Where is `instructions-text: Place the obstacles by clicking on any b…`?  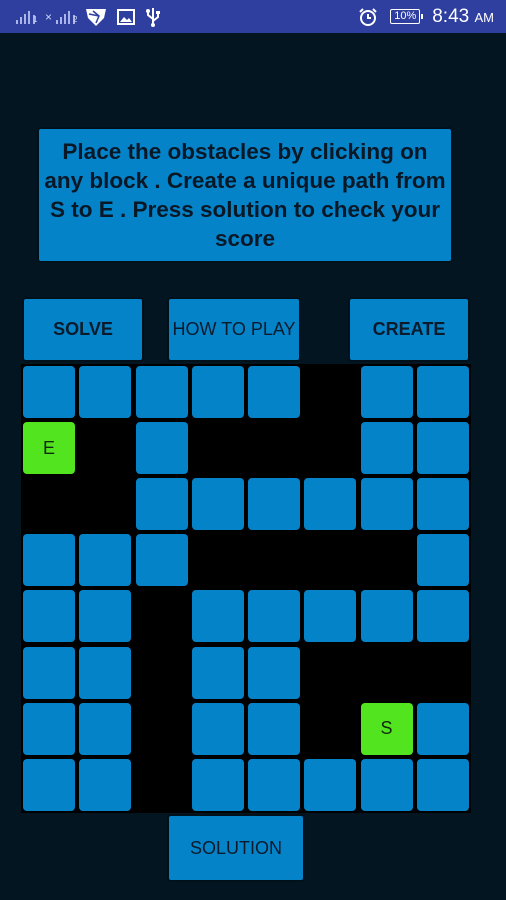
instructions-text: Place the obstacles by clicking on any b… is located at coordinates (245, 195).